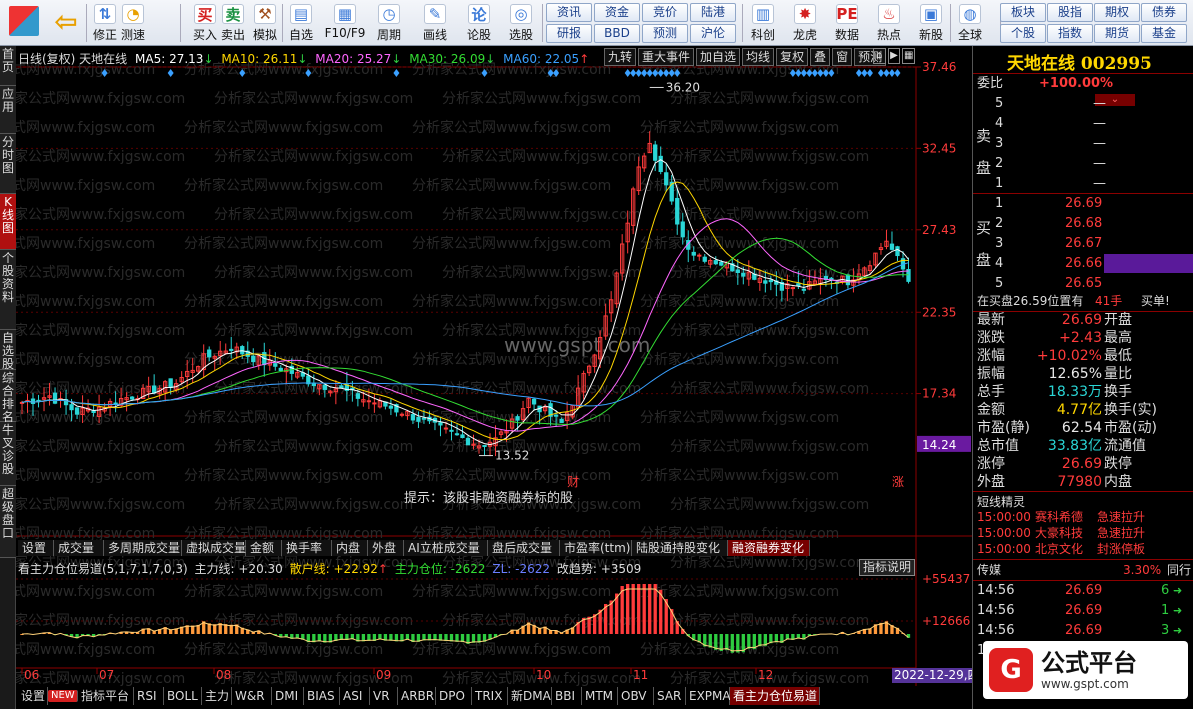 Image resolution: width=1193 pixels, height=709 pixels. I want to click on quick-bottom-3-button: 沪伦, so click(713, 33).